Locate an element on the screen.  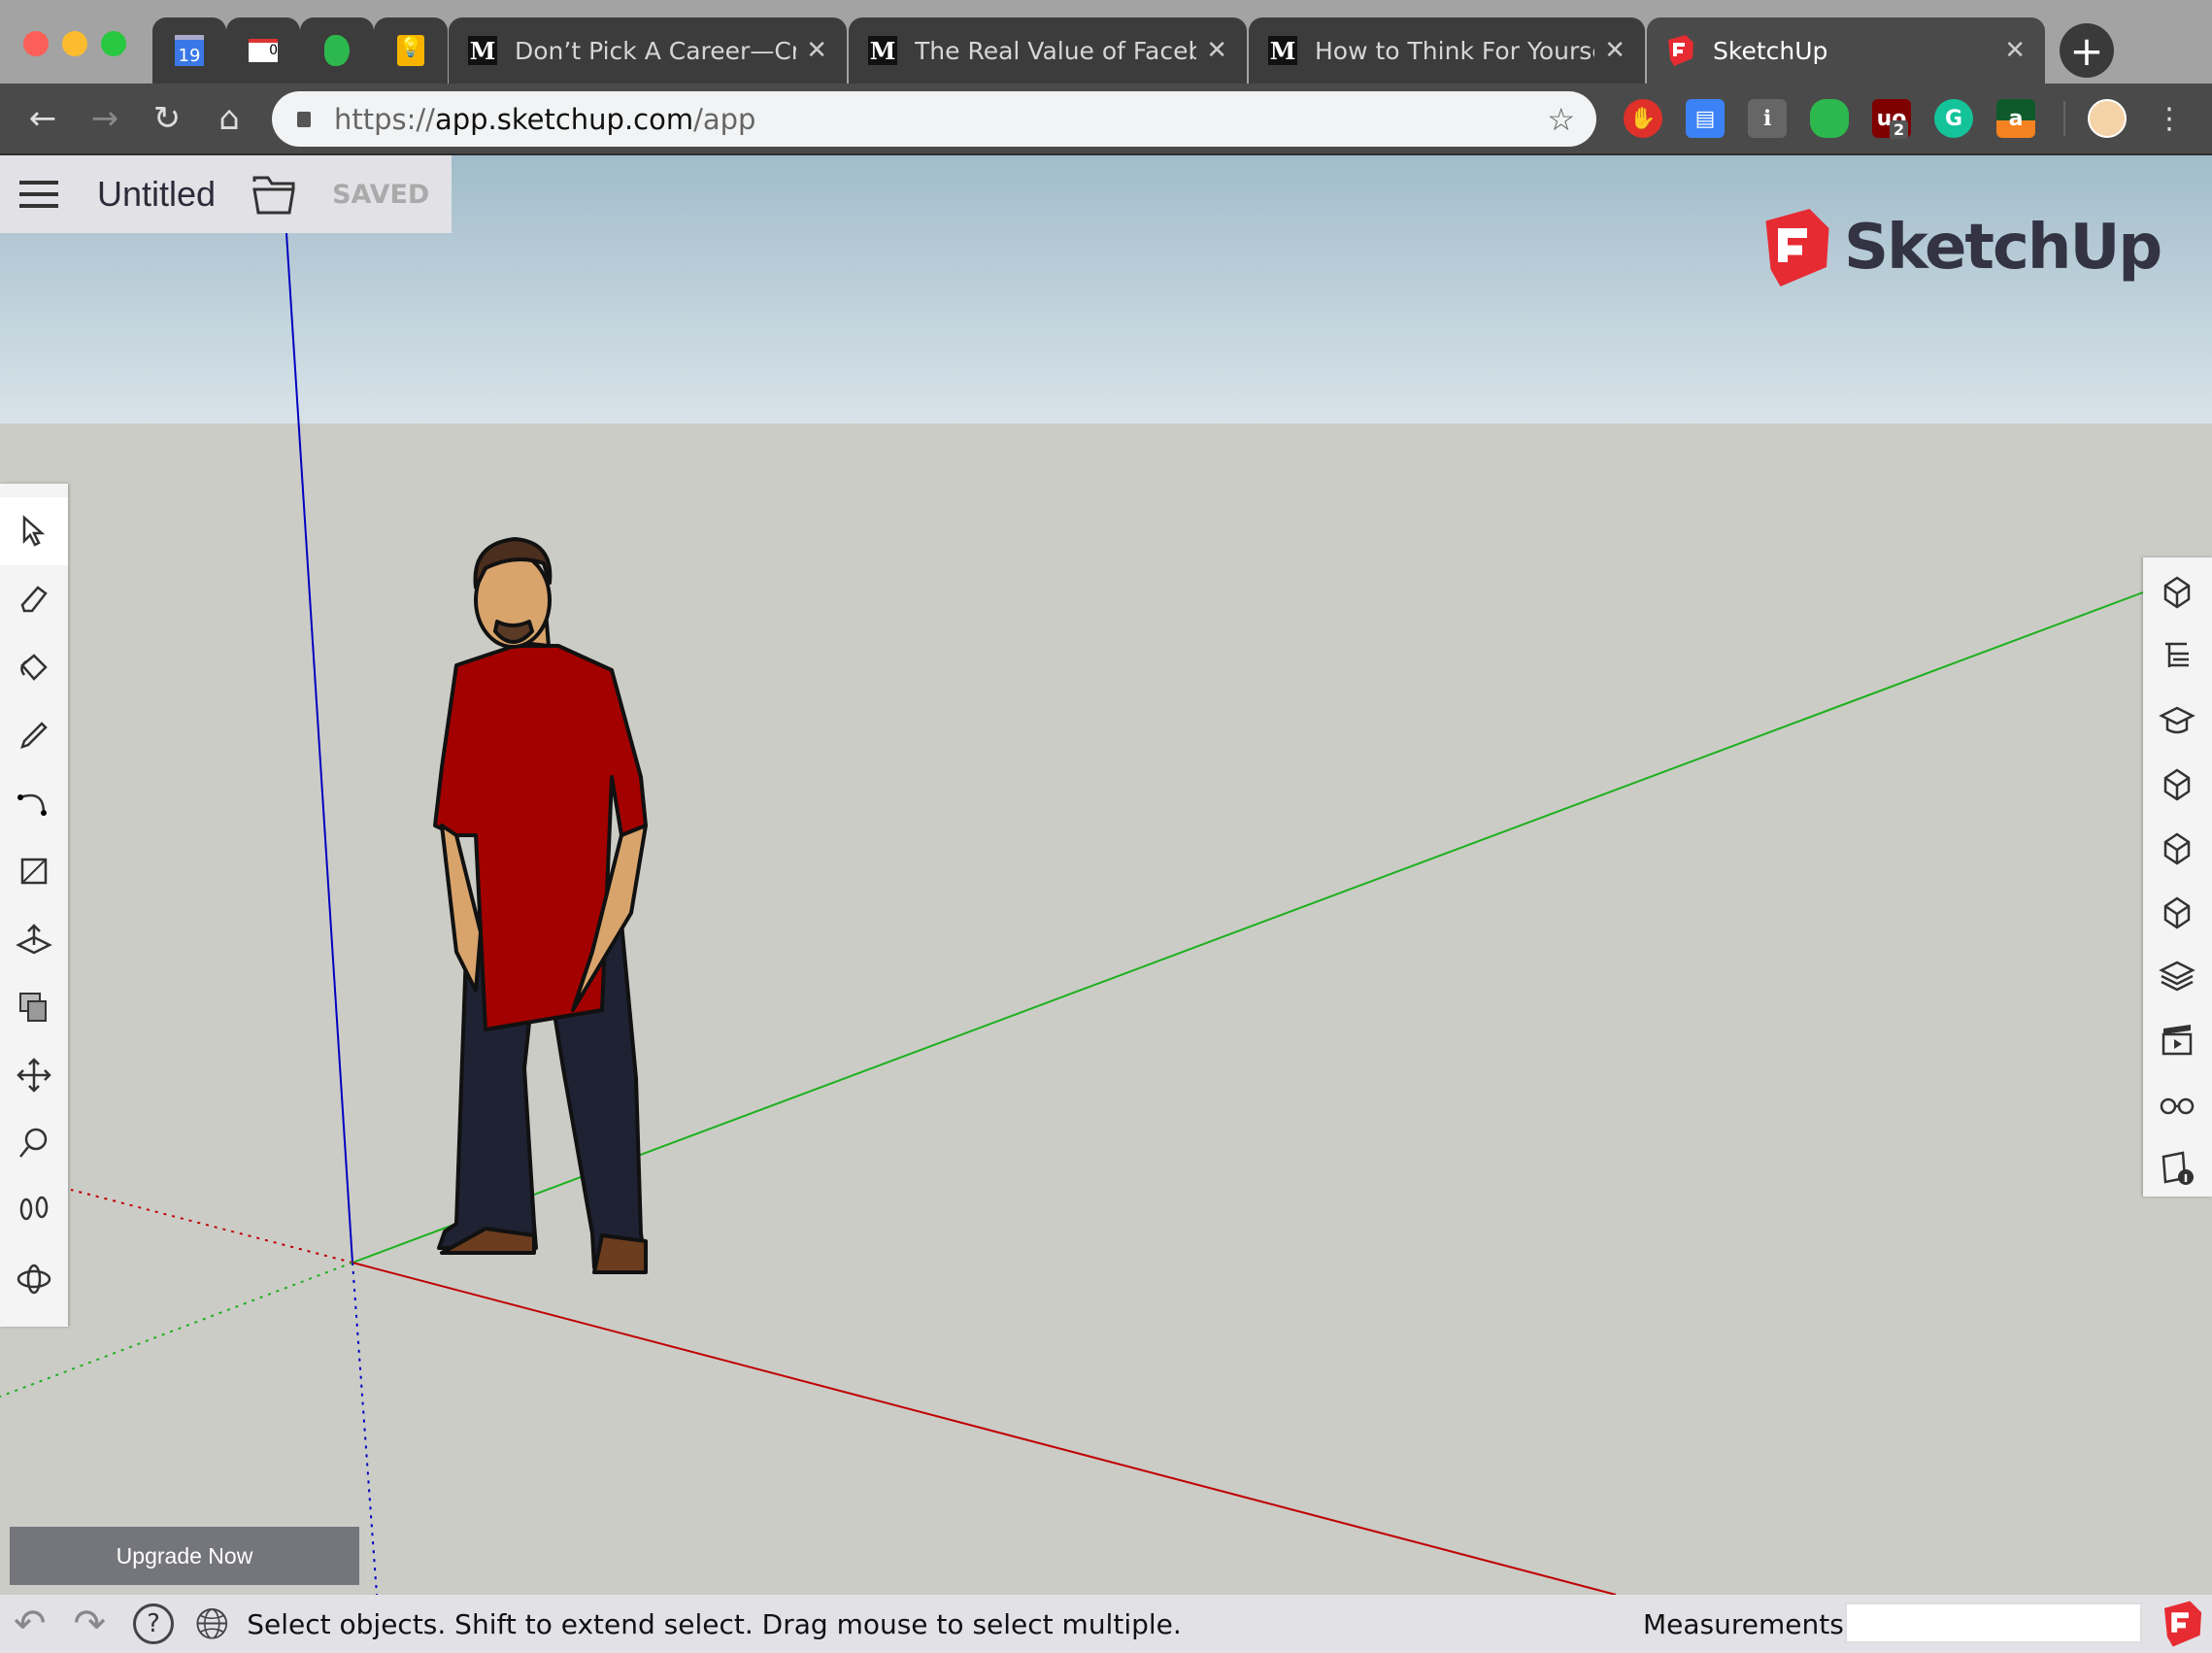
logo-text: SketchUp is located at coordinates (2003, 248).